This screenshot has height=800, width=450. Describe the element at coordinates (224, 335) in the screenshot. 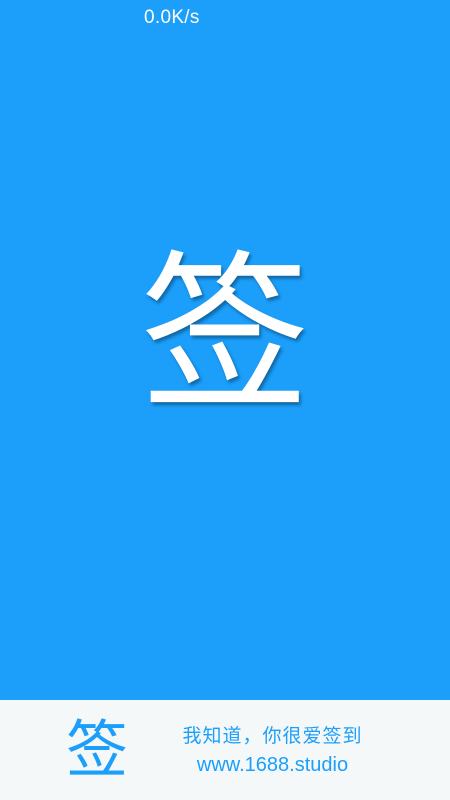

I see `app-logo-character: 签` at that location.